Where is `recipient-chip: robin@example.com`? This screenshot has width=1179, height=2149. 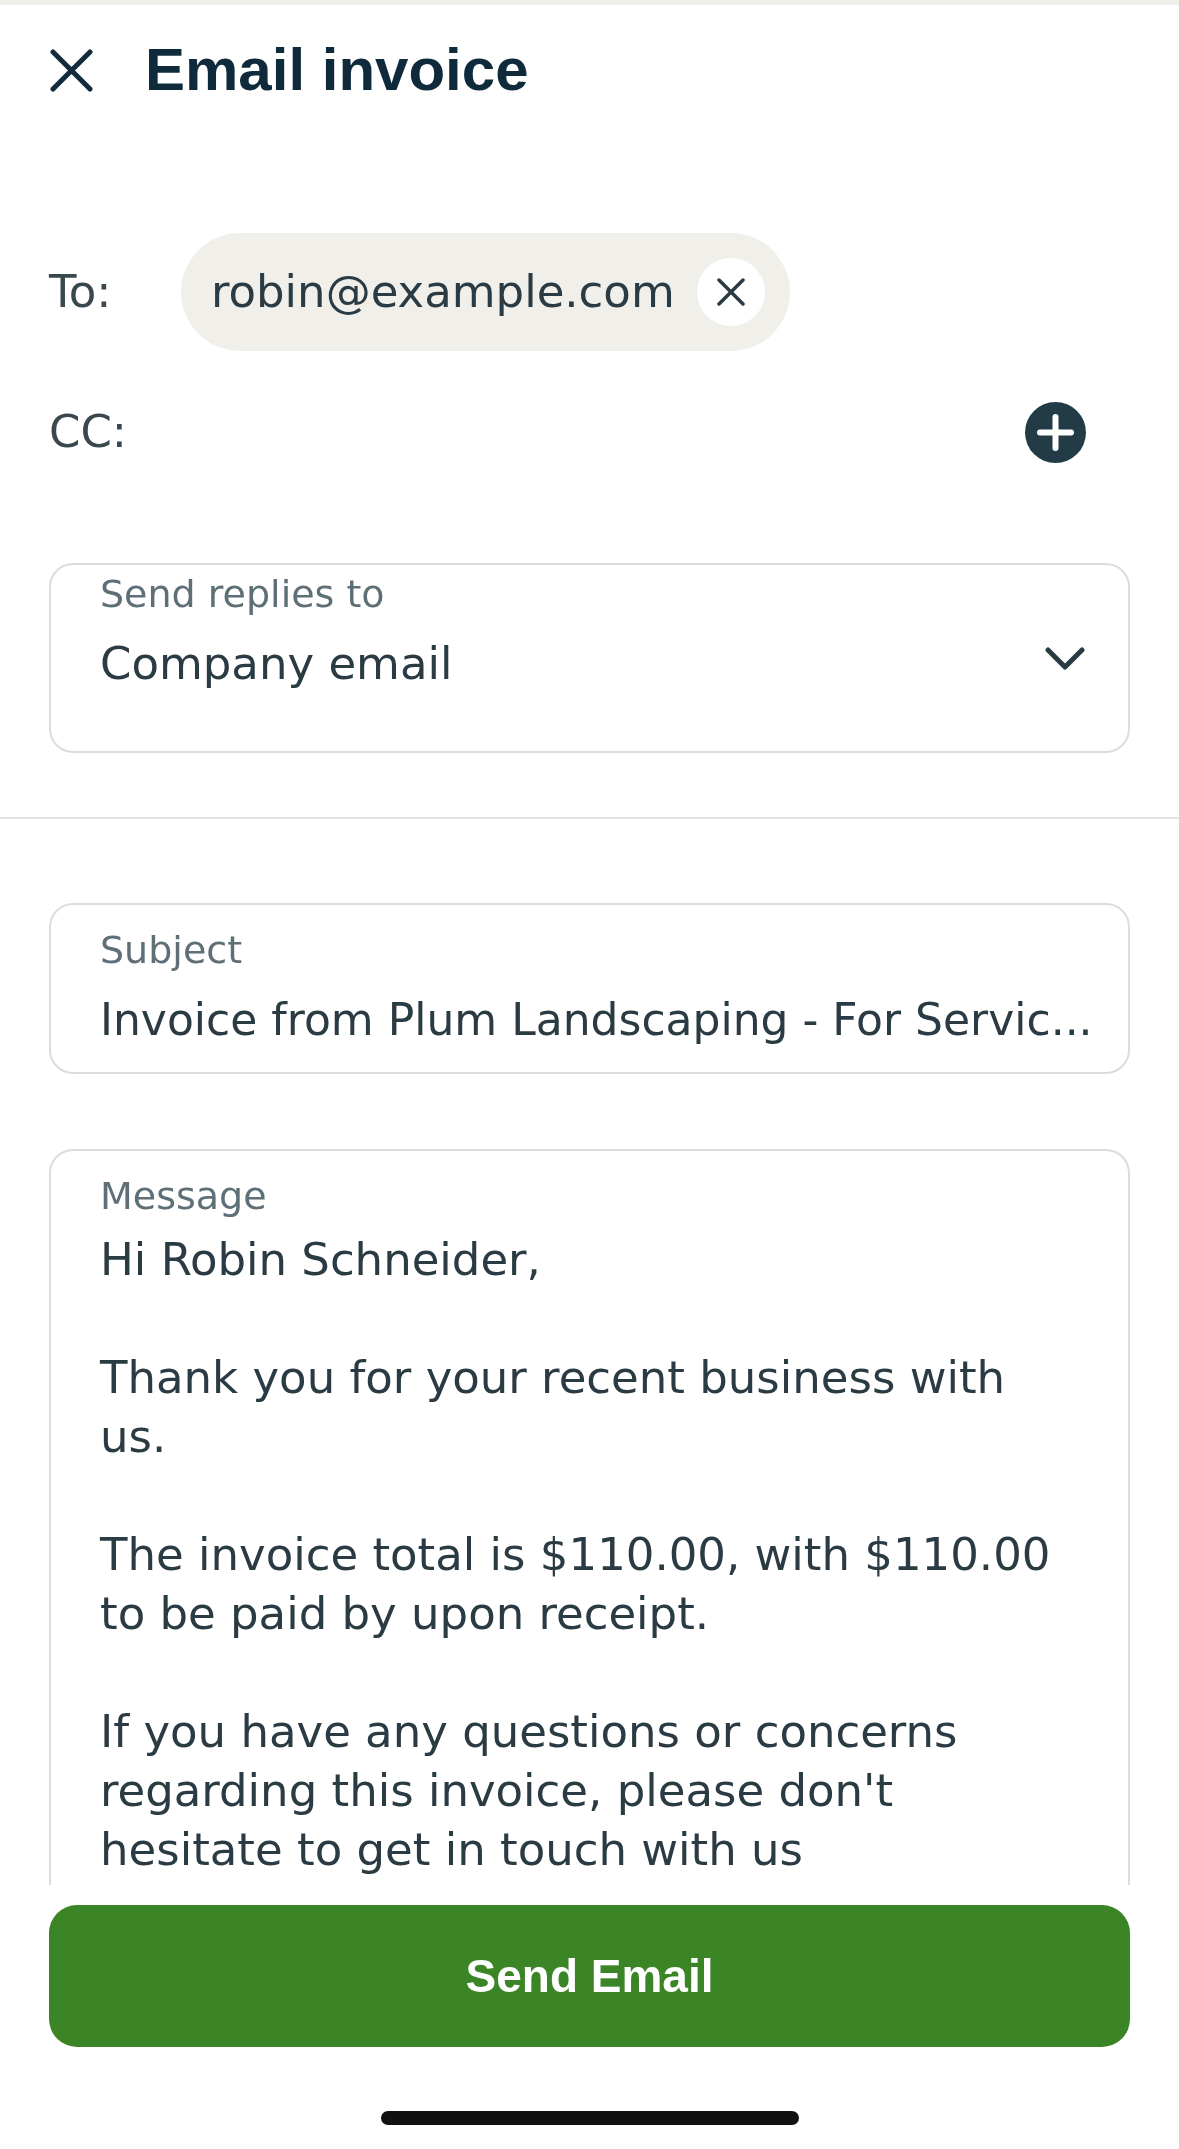
recipient-chip: robin@example.com is located at coordinates (485, 292).